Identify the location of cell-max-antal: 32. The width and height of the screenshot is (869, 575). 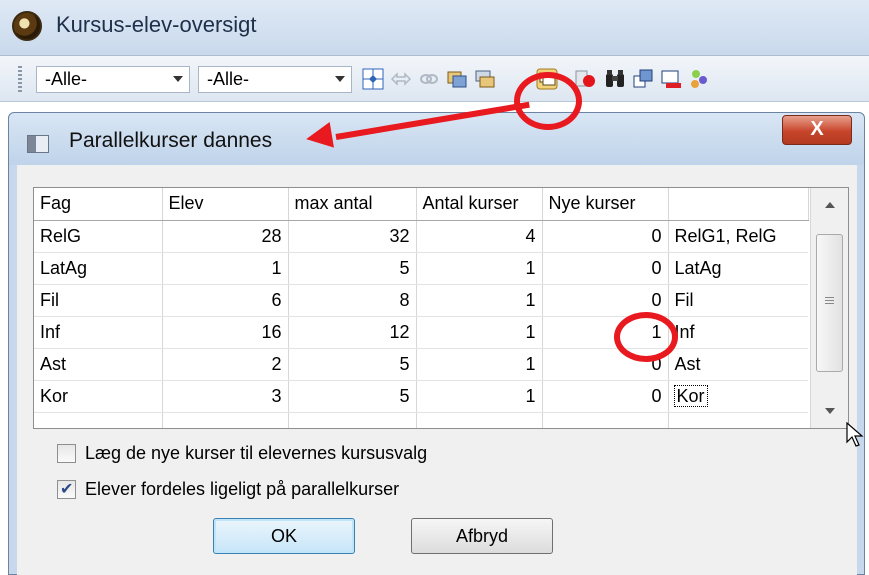
(352, 236).